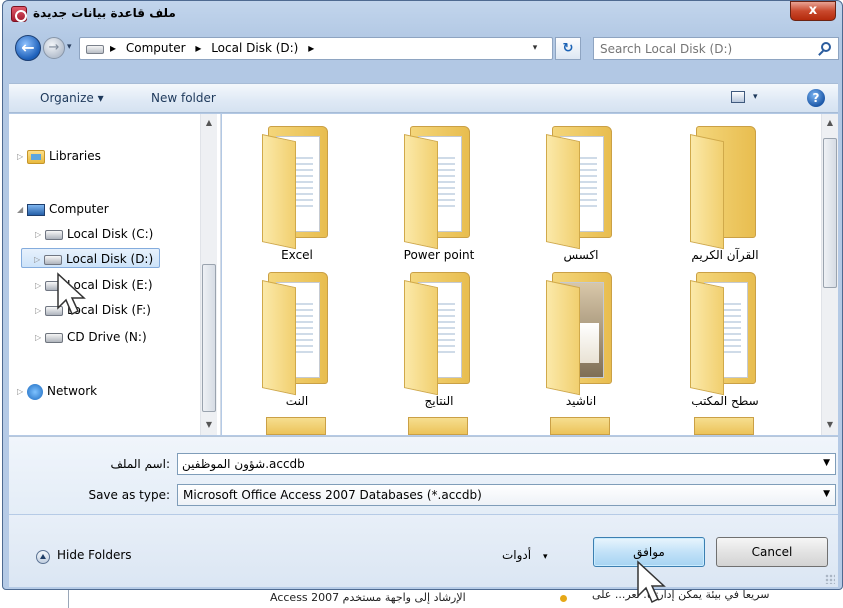 The height and width of the screenshot is (608, 843). I want to click on access-app-icon, so click(19, 14).